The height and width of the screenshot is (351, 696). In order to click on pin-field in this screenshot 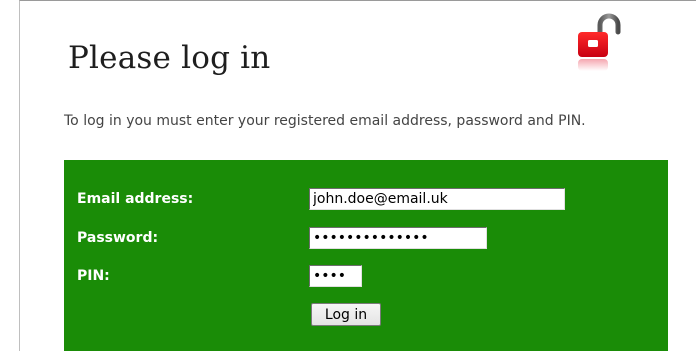, I will do `click(335, 276)`.